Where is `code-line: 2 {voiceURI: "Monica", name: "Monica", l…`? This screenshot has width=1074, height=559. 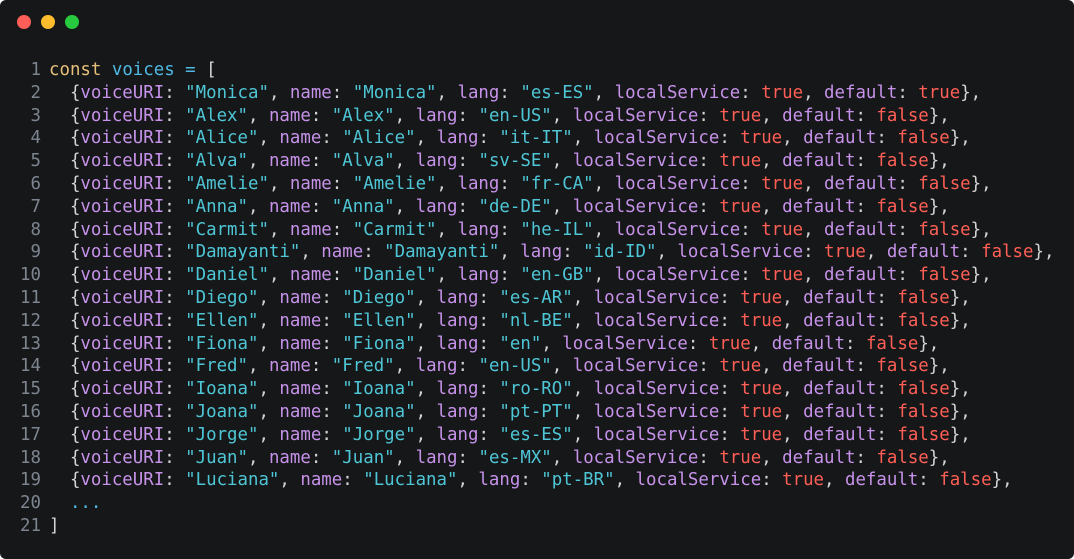
code-line: 2 {voiceURI: "Monica", name: "Monica", l… is located at coordinates (537, 93).